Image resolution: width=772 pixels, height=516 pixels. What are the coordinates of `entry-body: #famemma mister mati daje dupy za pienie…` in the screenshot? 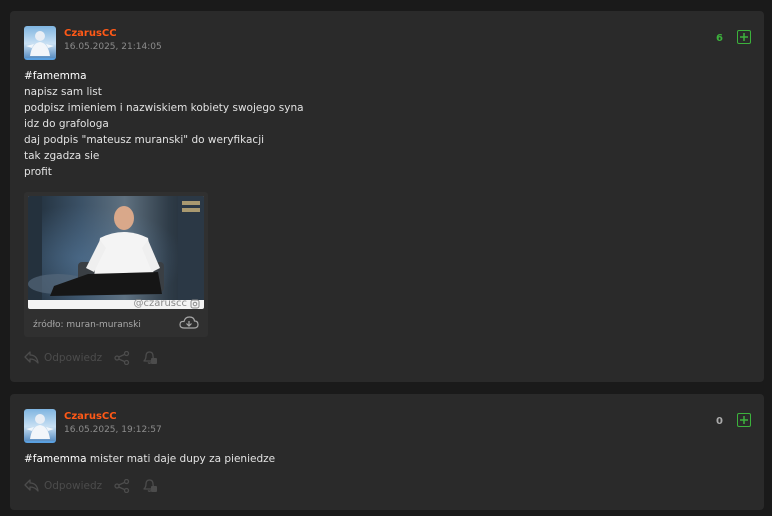 It's located at (149, 459).